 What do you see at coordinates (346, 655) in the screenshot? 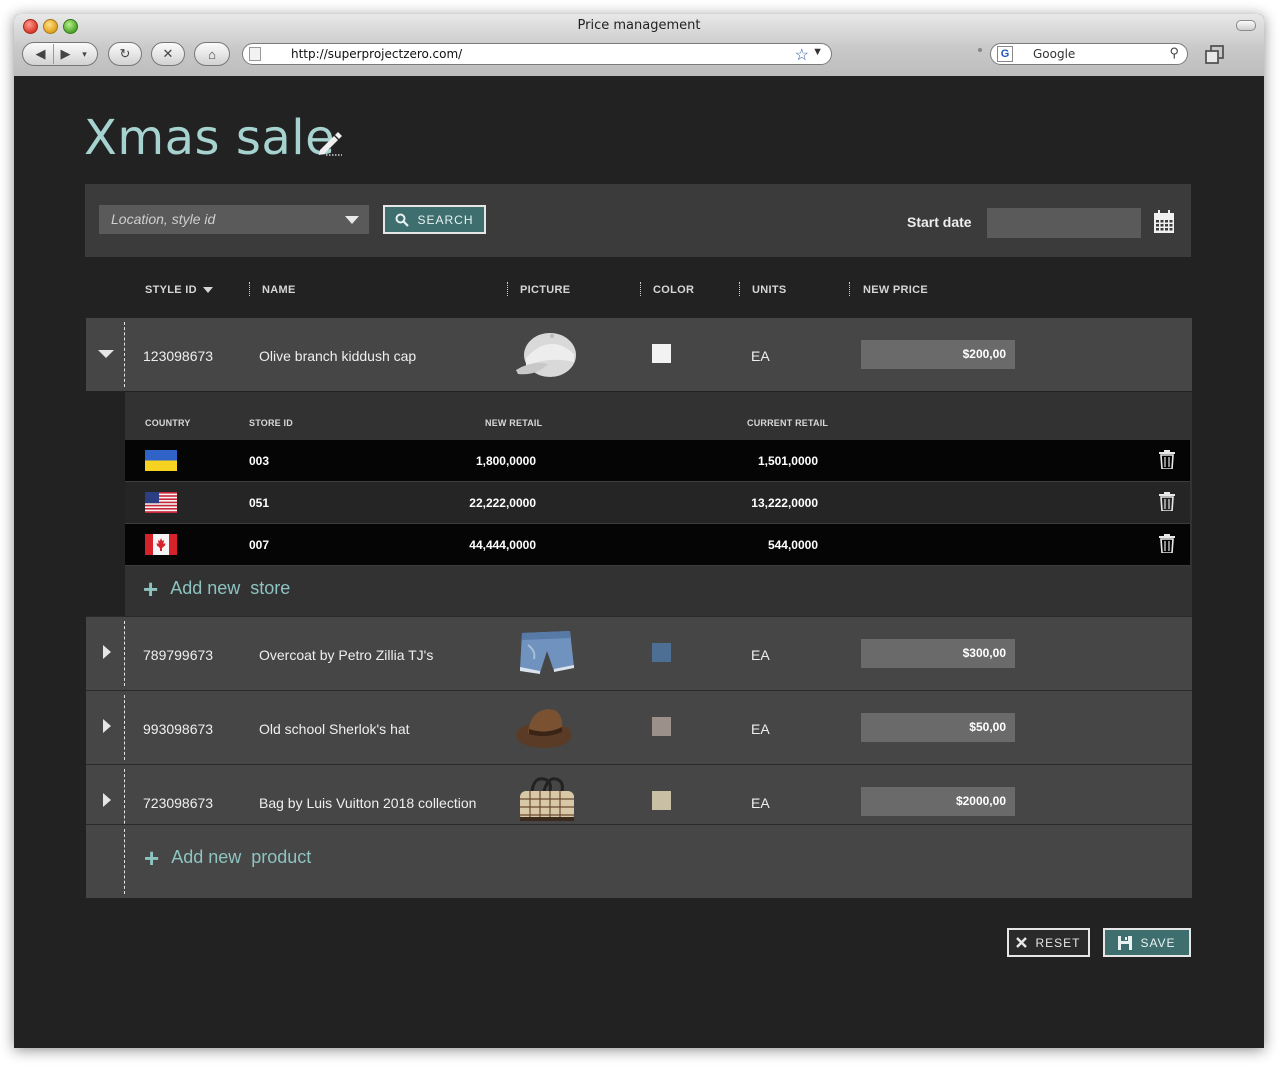
I see `product-name: Overcoat by Petro Zillia TJ's` at bounding box center [346, 655].